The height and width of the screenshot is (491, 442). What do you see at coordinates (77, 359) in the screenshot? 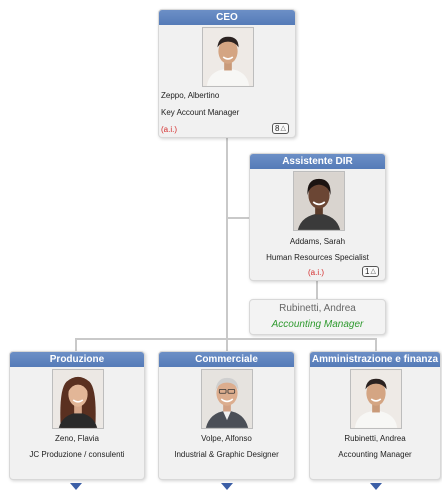
I see `department-header: Produzione` at bounding box center [77, 359].